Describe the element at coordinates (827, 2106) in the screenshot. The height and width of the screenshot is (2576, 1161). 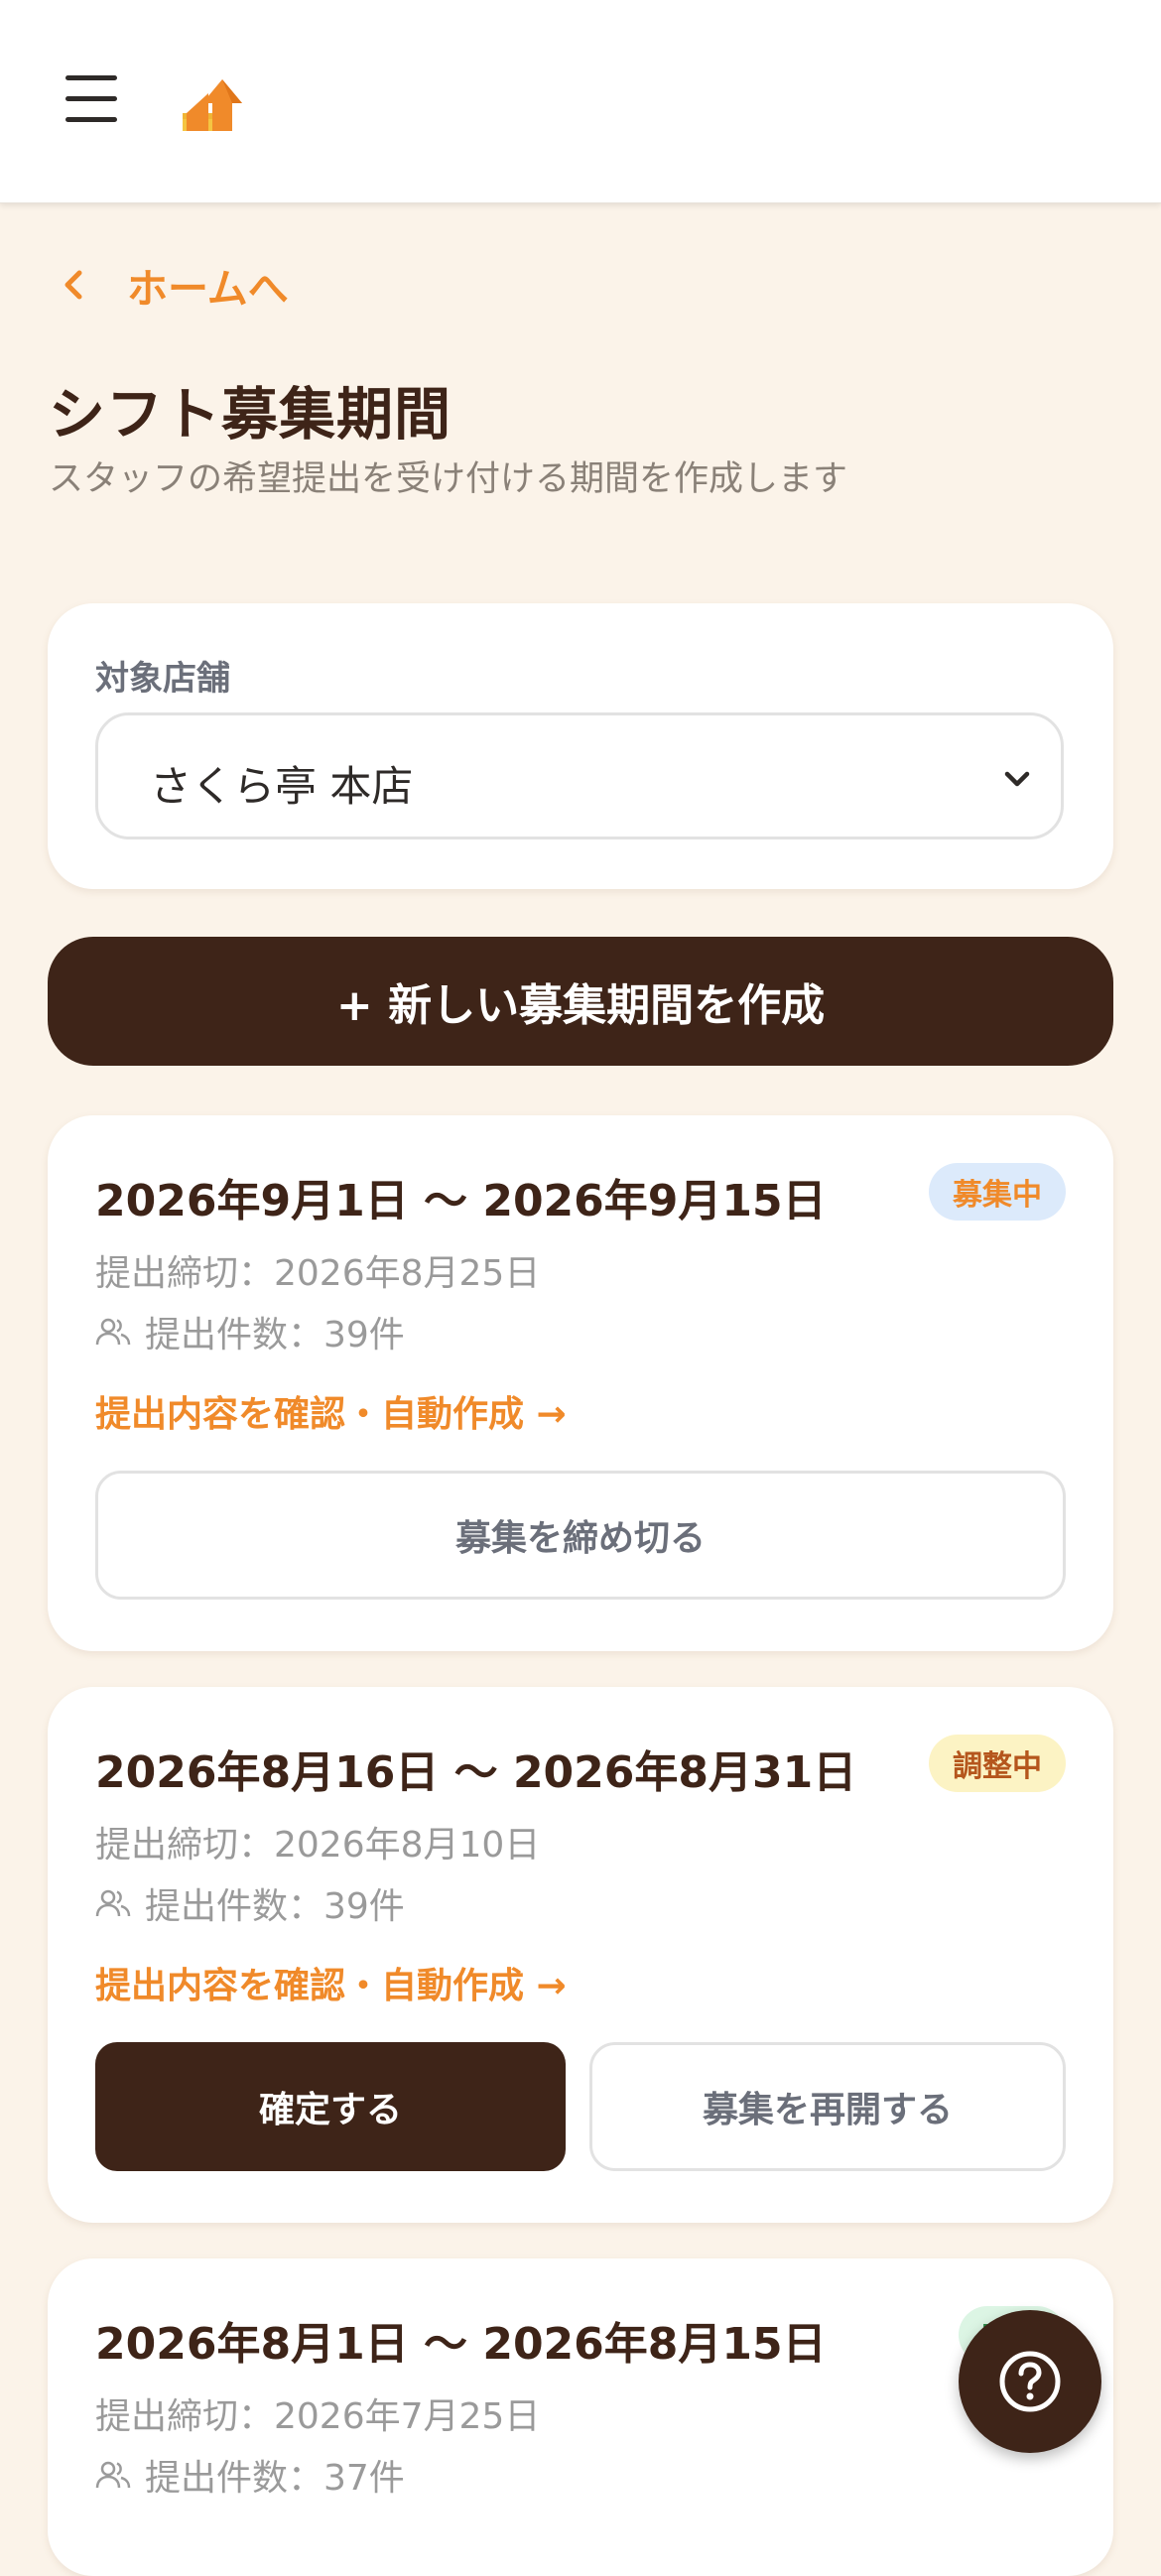
I see `reopen-recruitment-button: 募集を再開する` at that location.